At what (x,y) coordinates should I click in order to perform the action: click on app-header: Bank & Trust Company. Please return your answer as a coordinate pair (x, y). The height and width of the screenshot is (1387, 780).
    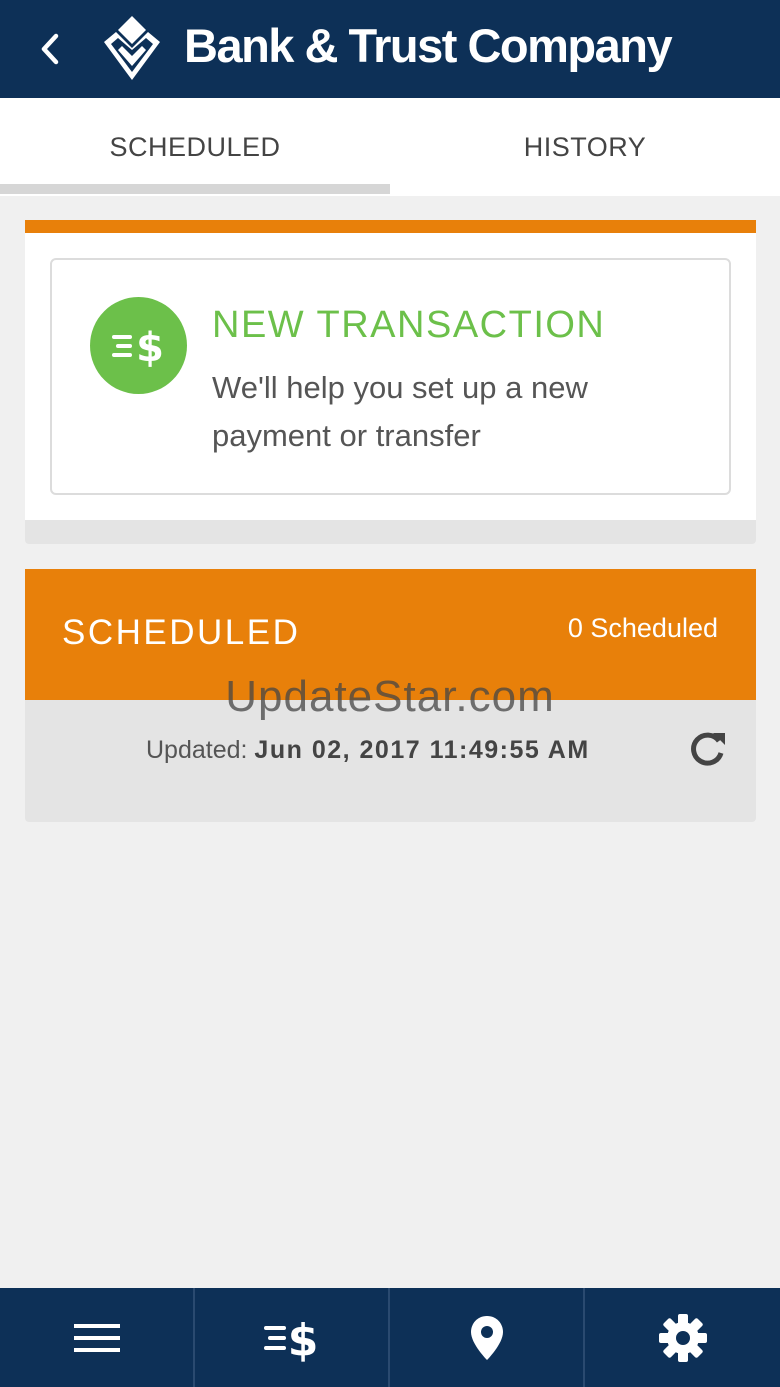
    Looking at the image, I should click on (390, 49).